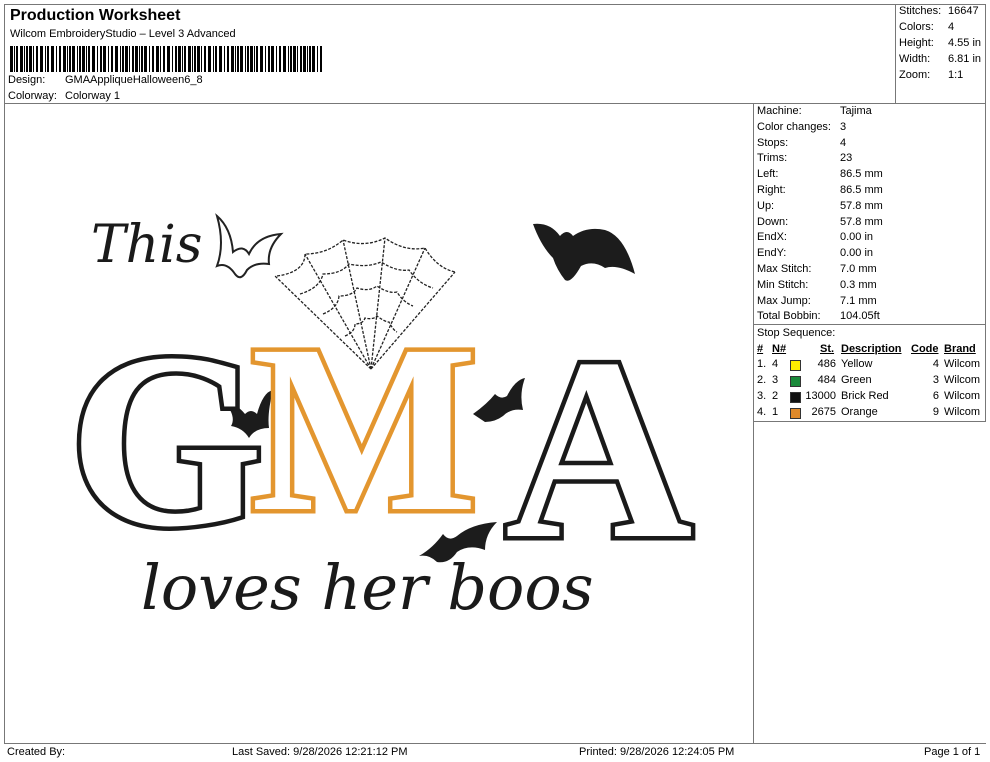 Image resolution: width=990 pixels, height=762 pixels. I want to click on height-value: 4.55 in, so click(965, 43).